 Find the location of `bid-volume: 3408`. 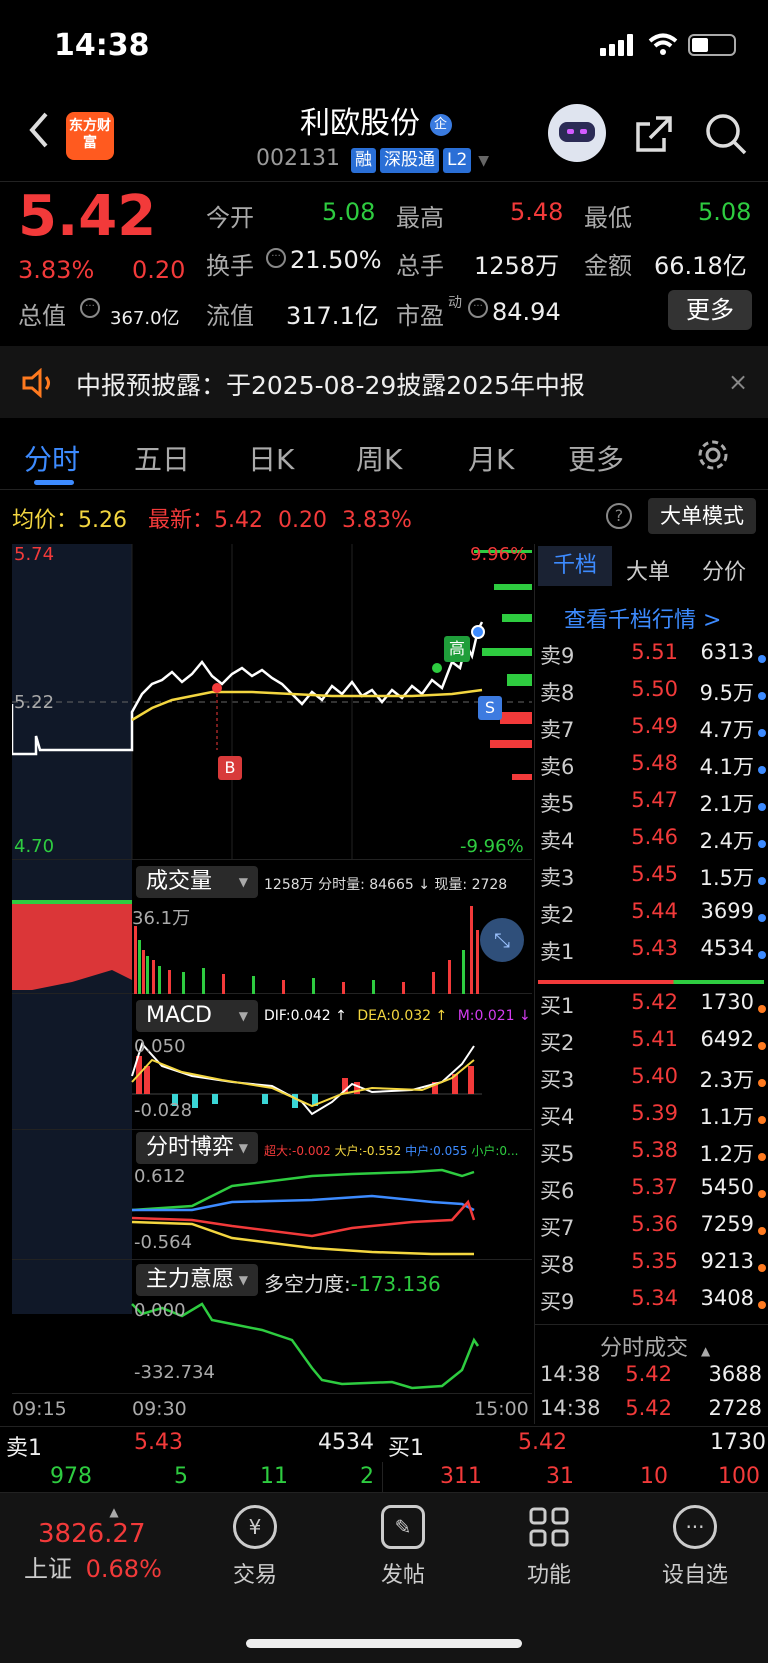

bid-volume: 3408 is located at coordinates (727, 1298).